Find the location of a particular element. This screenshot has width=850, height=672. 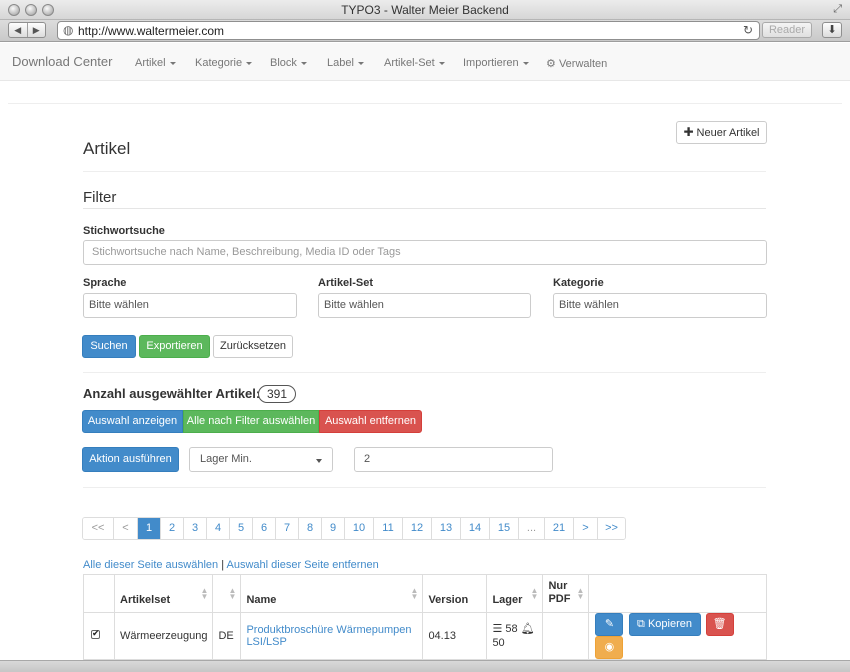

kategorie-select: Bitte wählen is located at coordinates (660, 305).